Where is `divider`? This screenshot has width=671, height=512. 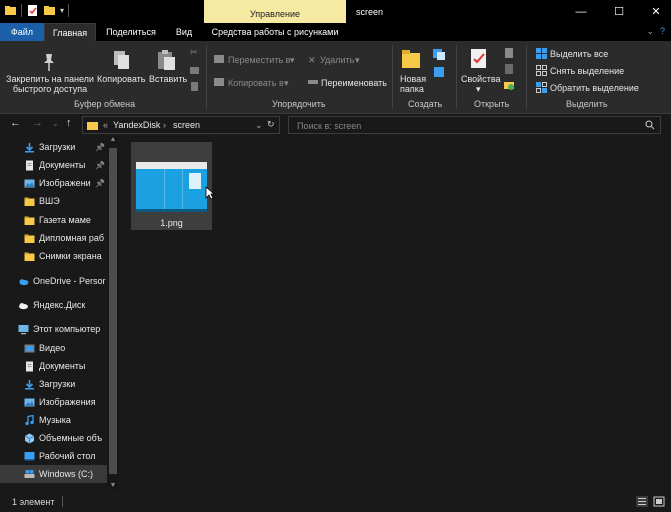 divider is located at coordinates (456, 77).